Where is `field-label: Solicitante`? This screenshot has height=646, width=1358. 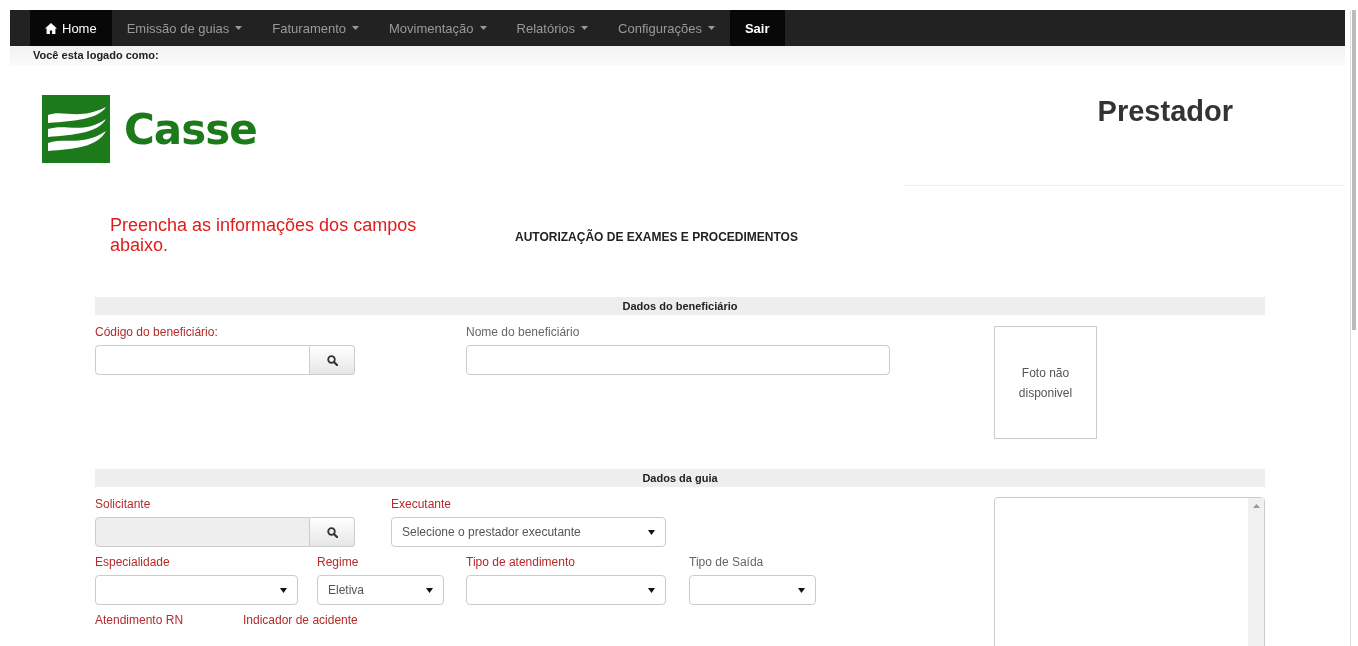
field-label: Solicitante is located at coordinates (123, 504).